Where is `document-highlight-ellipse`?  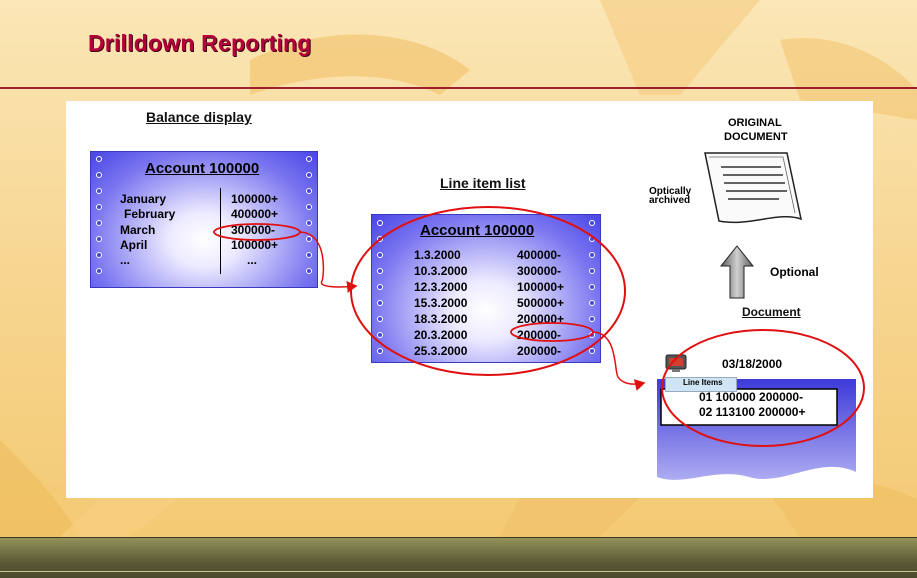
document-highlight-ellipse is located at coordinates (763, 388).